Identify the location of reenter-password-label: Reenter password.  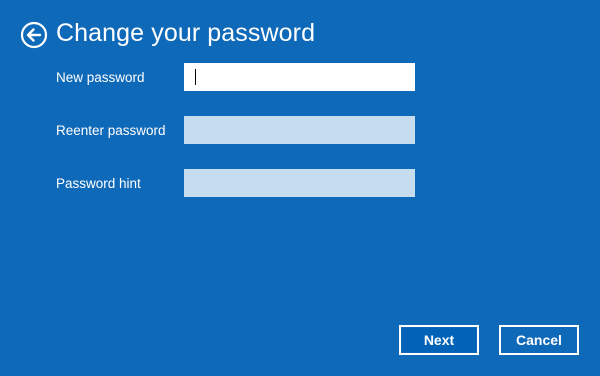
(111, 130).